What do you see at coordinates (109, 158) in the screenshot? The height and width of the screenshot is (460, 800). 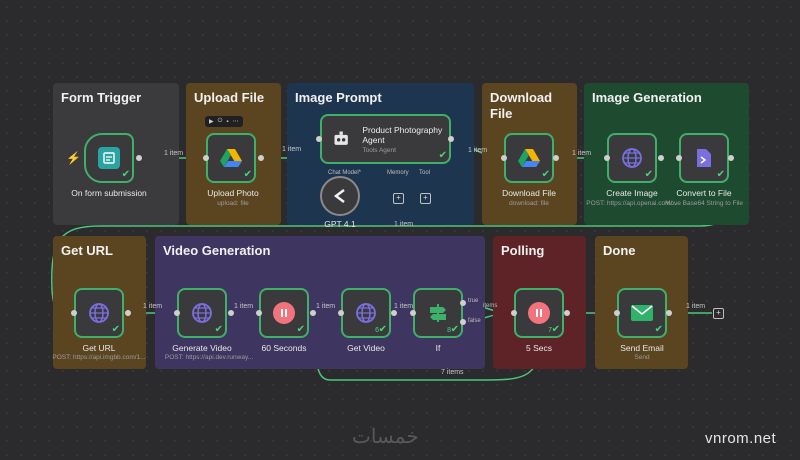 I see `form-trigger-node: ✔` at bounding box center [109, 158].